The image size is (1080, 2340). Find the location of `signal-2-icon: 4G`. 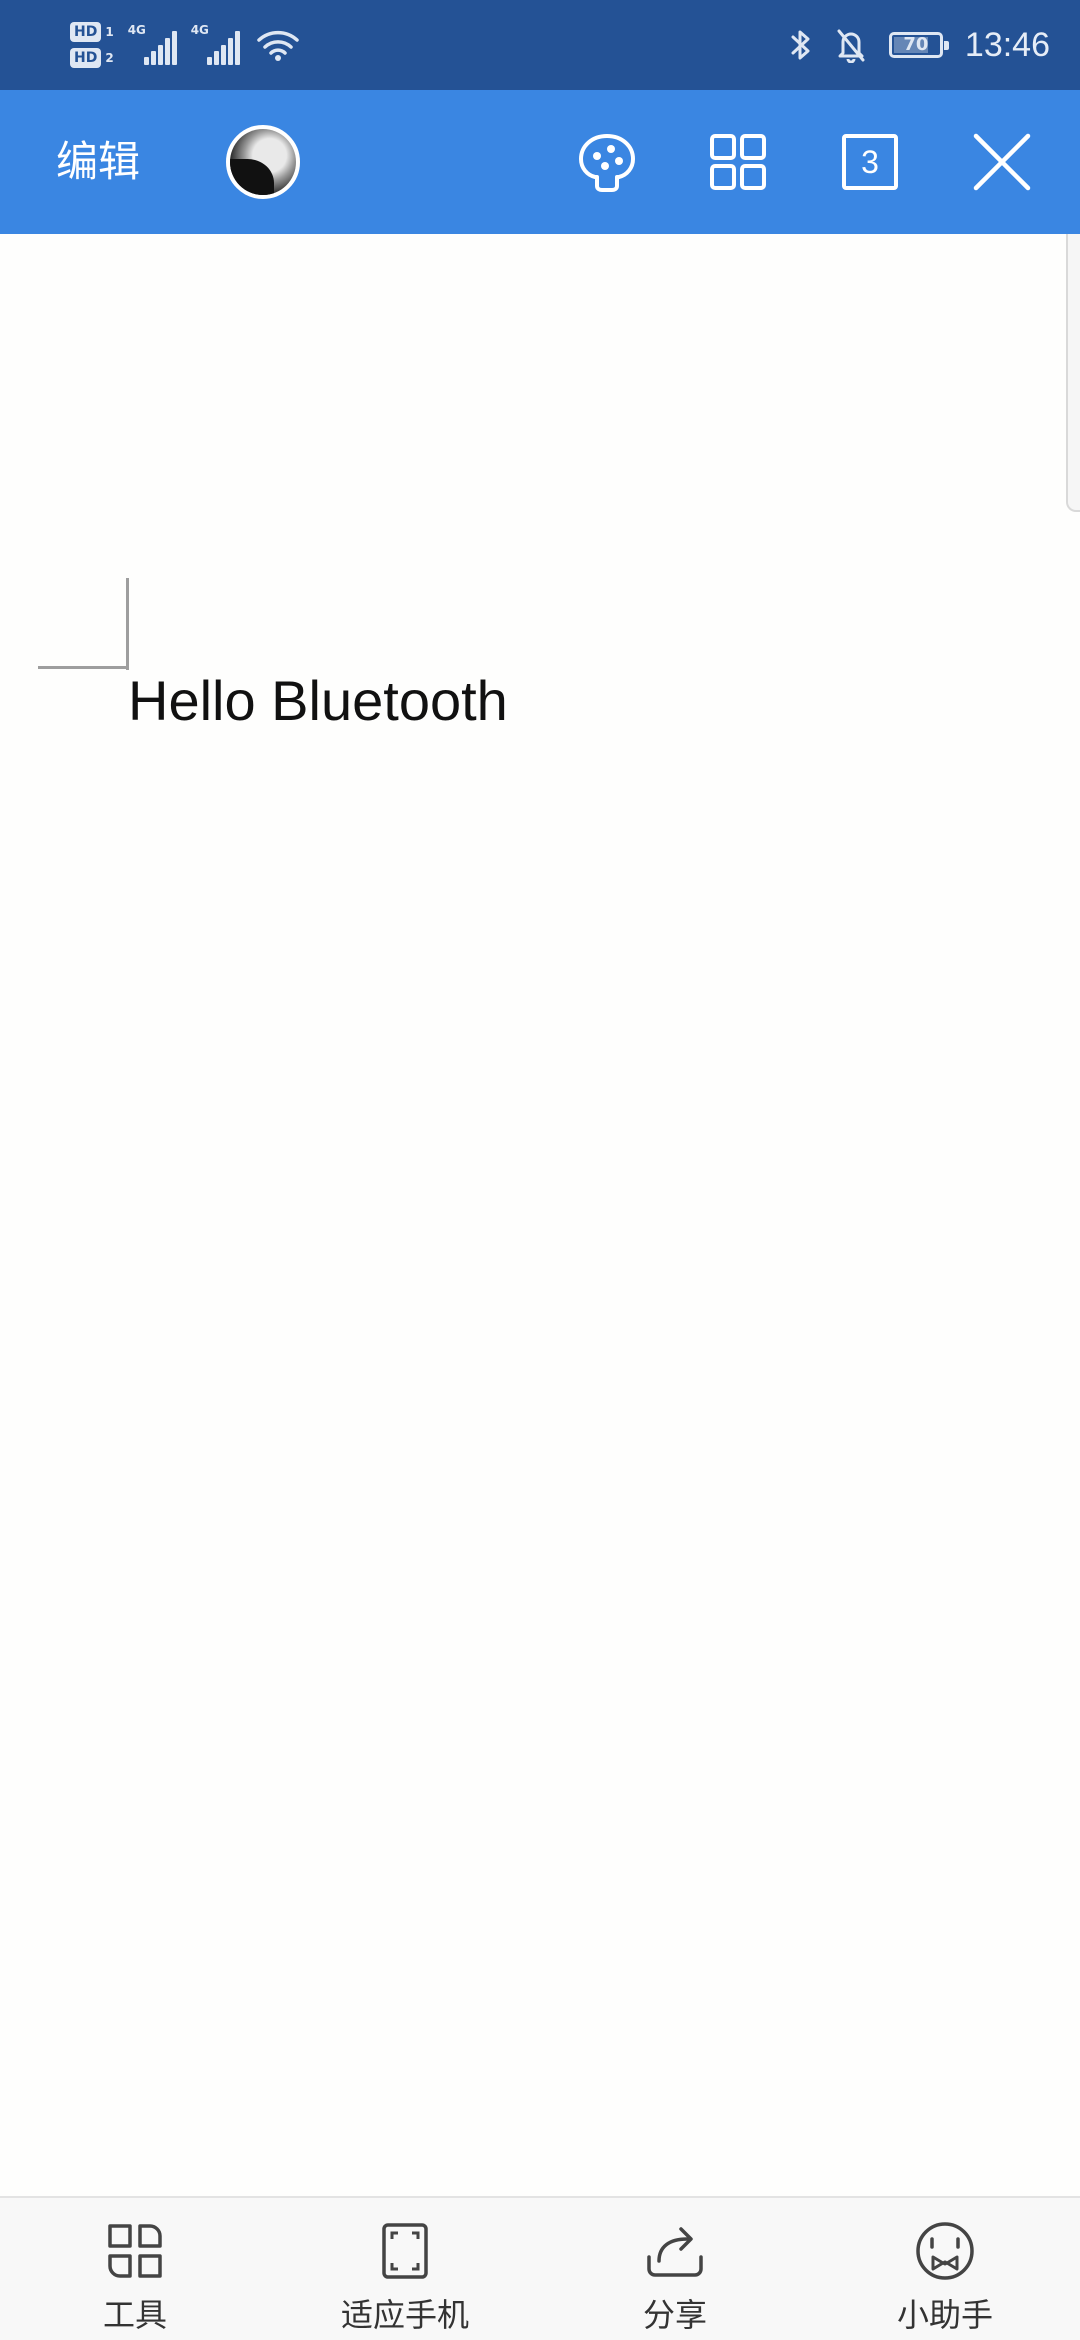

signal-2-icon: 4G is located at coordinates (215, 44).